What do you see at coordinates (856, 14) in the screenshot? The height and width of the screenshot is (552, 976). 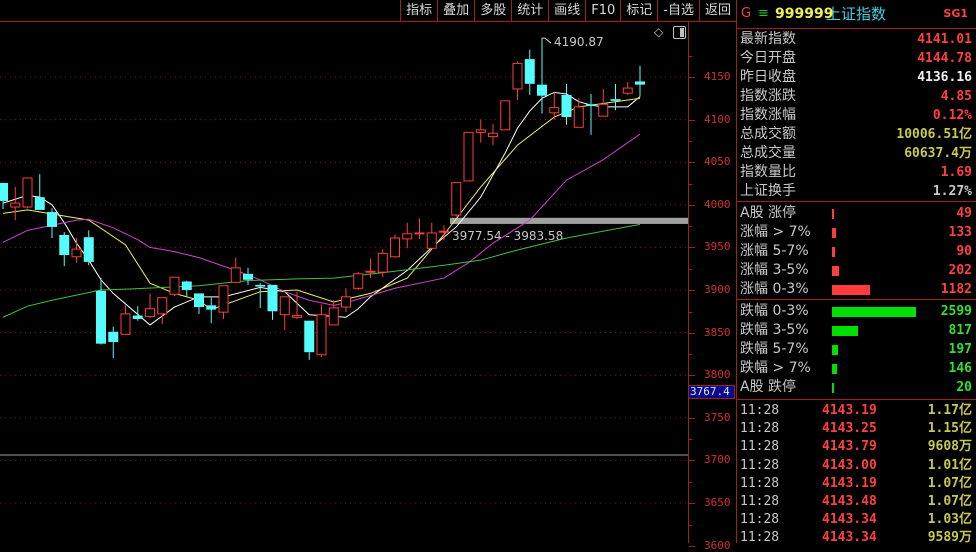 I see `stock-name: 上证指数` at bounding box center [856, 14].